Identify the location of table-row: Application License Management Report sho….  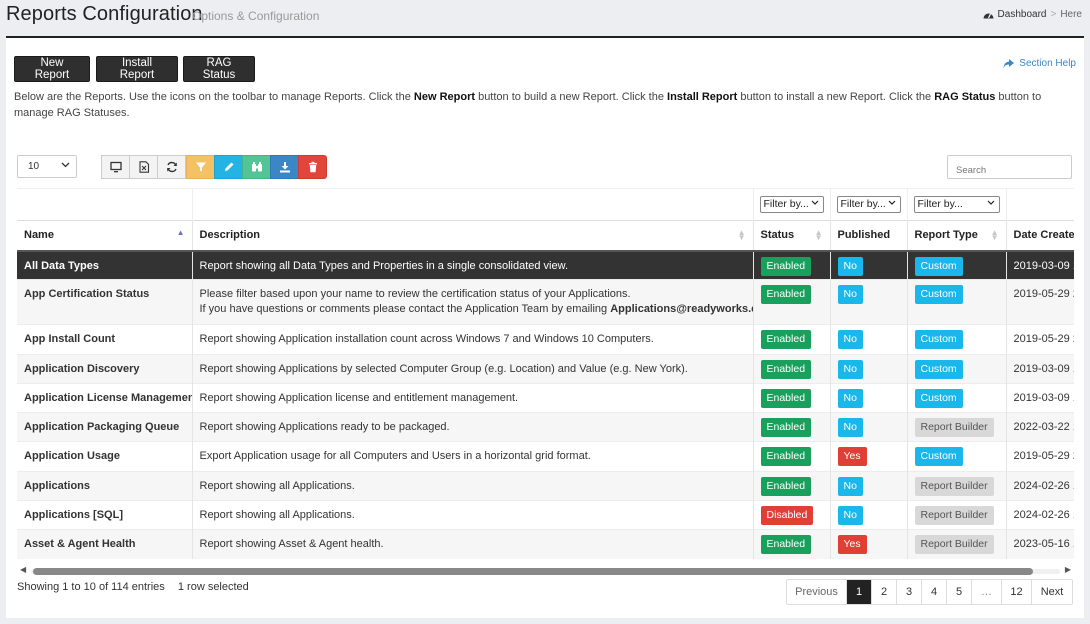
(545, 397).